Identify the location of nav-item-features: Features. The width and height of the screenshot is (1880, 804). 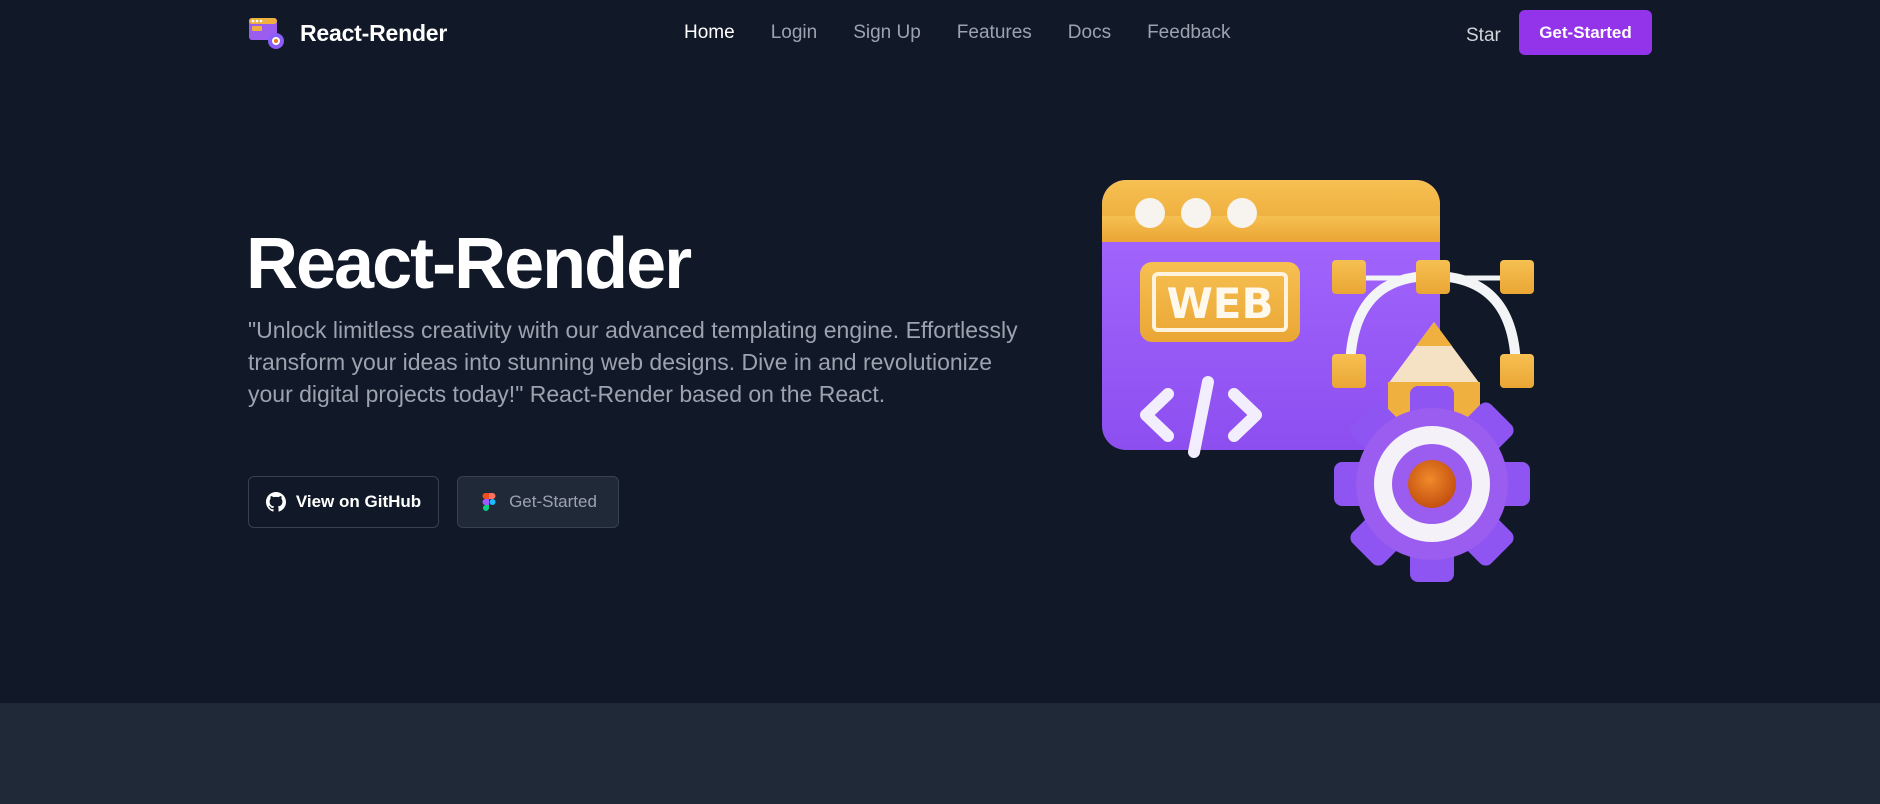
(994, 33).